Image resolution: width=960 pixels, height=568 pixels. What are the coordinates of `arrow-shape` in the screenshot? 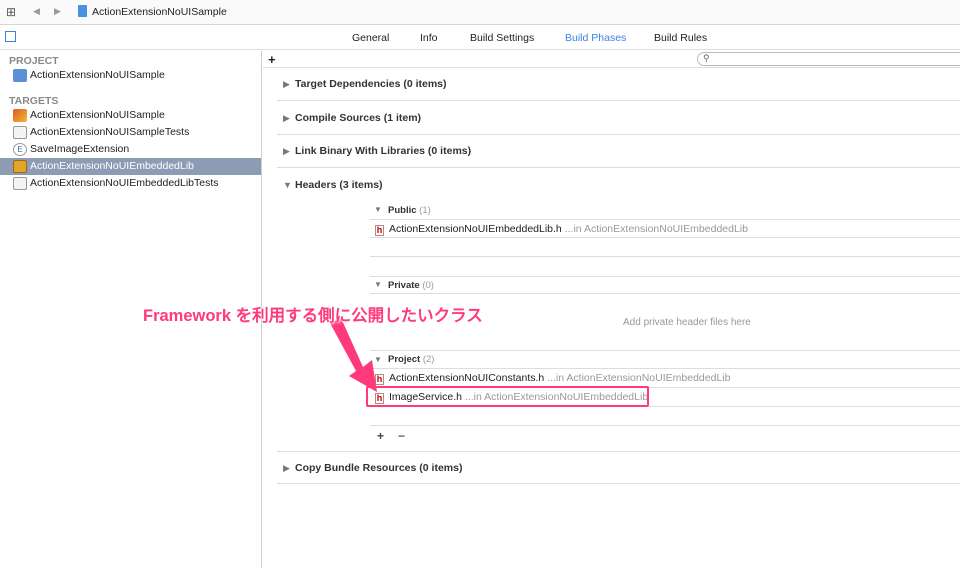 It's located at (353, 355).